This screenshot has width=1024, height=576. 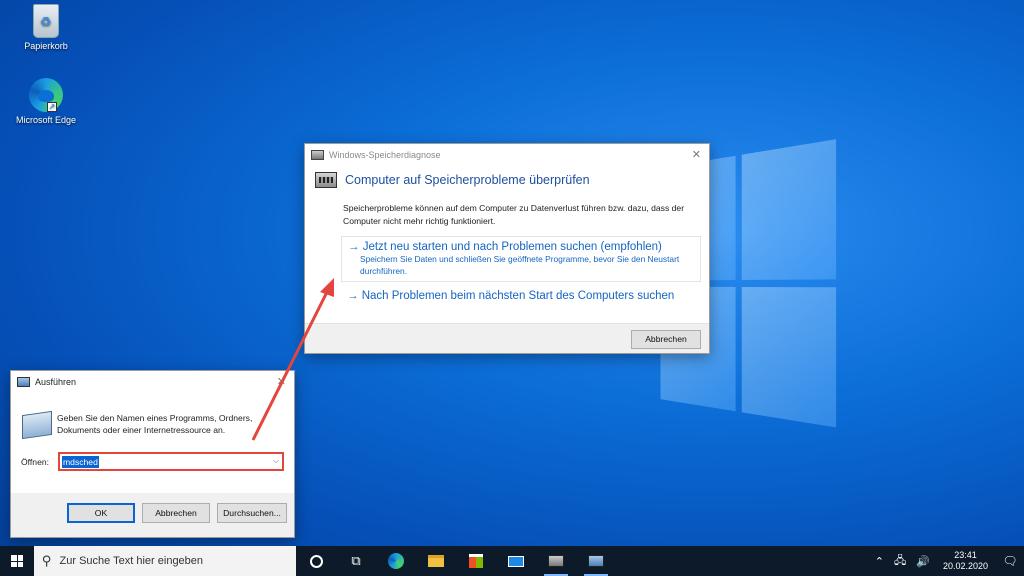 I want to click on windows-logo-icon, so click(x=17, y=561).